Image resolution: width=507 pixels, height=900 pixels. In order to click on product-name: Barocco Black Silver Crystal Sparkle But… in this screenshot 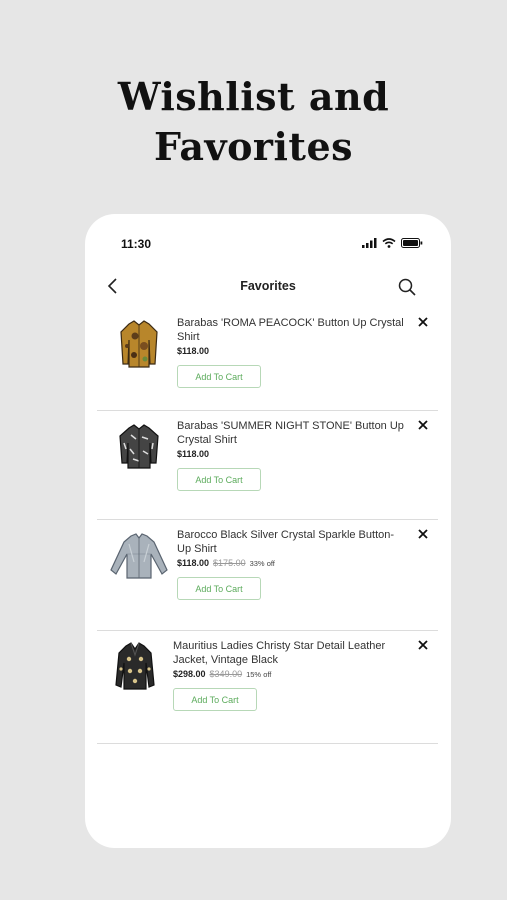, I will do `click(292, 542)`.